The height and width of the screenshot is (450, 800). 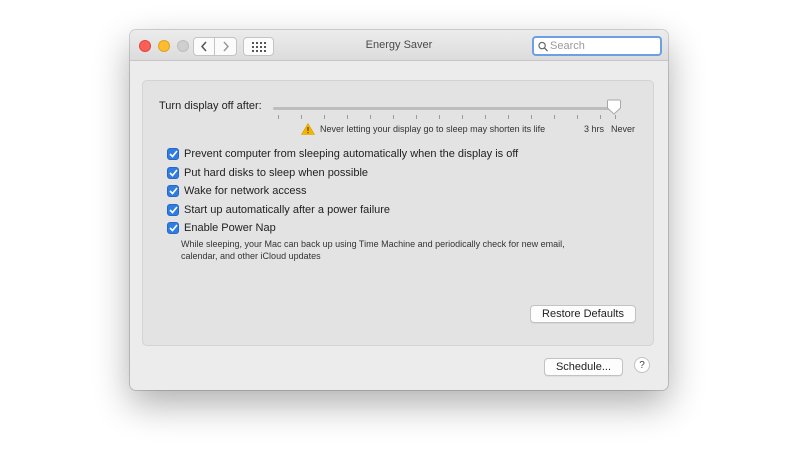 I want to click on checkbox-hard-disks: Put hard disks to sleep when possible, so click(x=267, y=173).